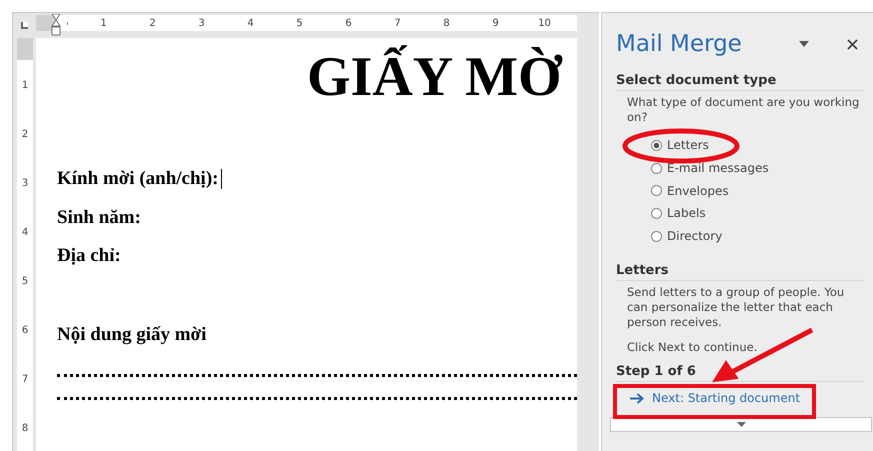  Describe the element at coordinates (736, 307) in the screenshot. I see `description-text: Send letters to a group of people. You can personalize the letter that each person receives.` at that location.